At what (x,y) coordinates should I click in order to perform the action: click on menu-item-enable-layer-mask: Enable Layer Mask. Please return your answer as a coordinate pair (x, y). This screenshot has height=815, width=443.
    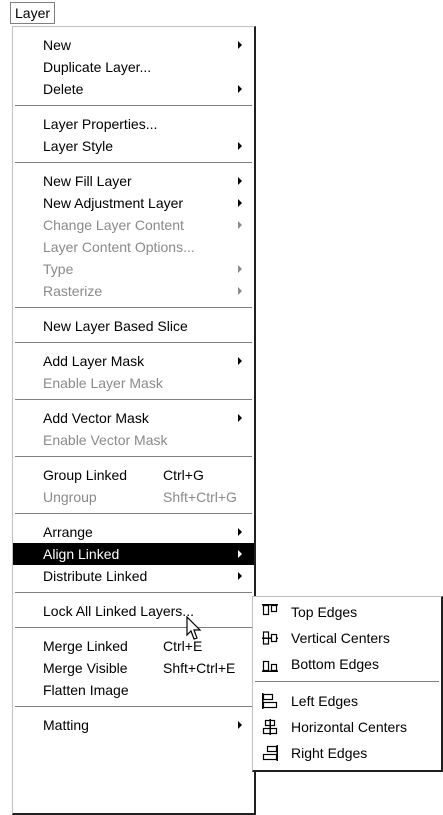
    Looking at the image, I should click on (133, 383).